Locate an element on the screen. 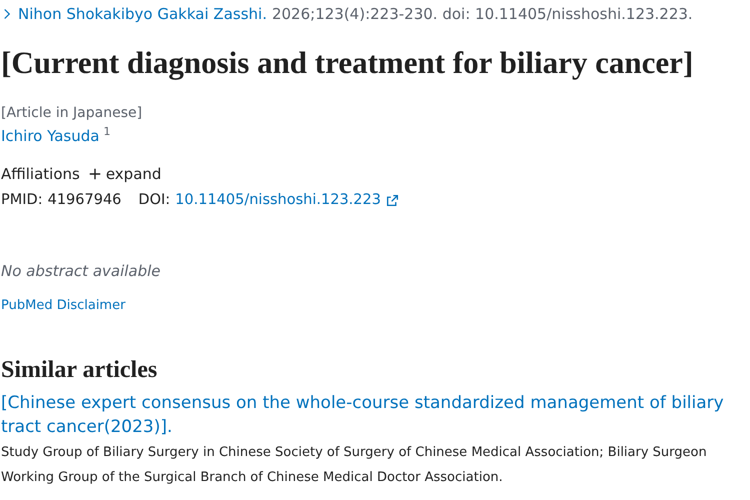  no-abstract-note: No abstract available is located at coordinates (81, 272).